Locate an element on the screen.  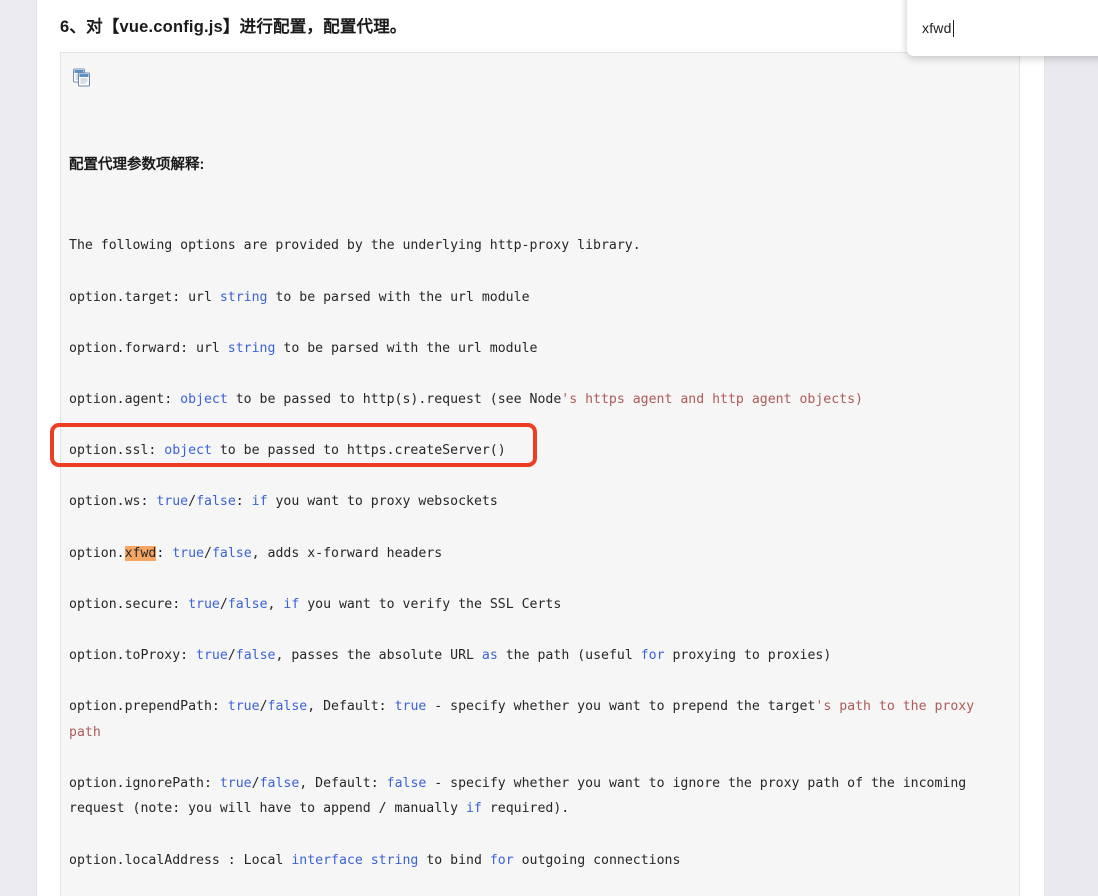
code-plain: option.toProxy: is located at coordinates (133, 655).